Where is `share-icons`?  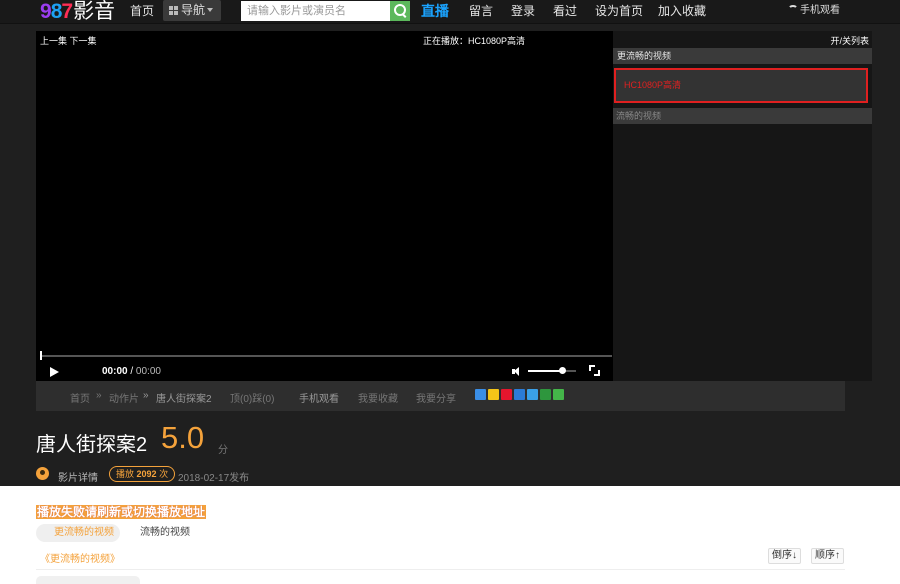
share-icons is located at coordinates (520, 395).